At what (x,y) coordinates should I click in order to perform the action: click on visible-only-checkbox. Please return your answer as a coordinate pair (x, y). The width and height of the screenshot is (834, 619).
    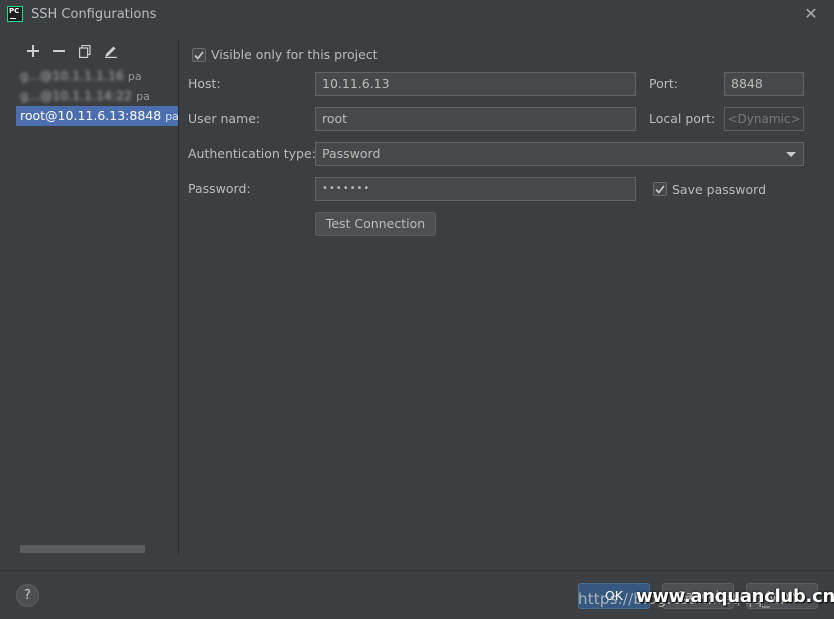
    Looking at the image, I should click on (199, 55).